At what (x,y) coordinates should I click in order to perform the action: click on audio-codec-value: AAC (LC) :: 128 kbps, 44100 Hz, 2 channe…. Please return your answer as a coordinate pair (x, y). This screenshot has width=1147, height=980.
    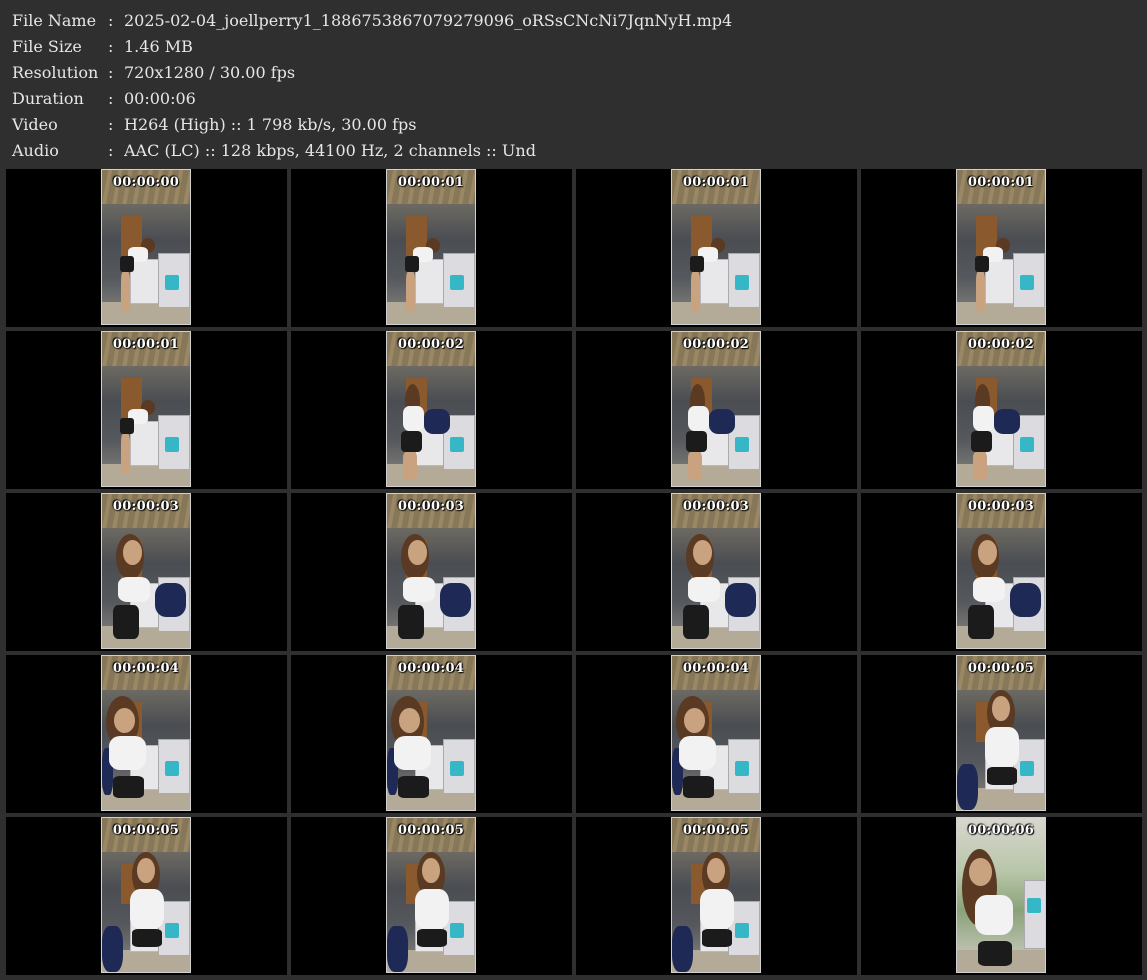
    Looking at the image, I should click on (330, 150).